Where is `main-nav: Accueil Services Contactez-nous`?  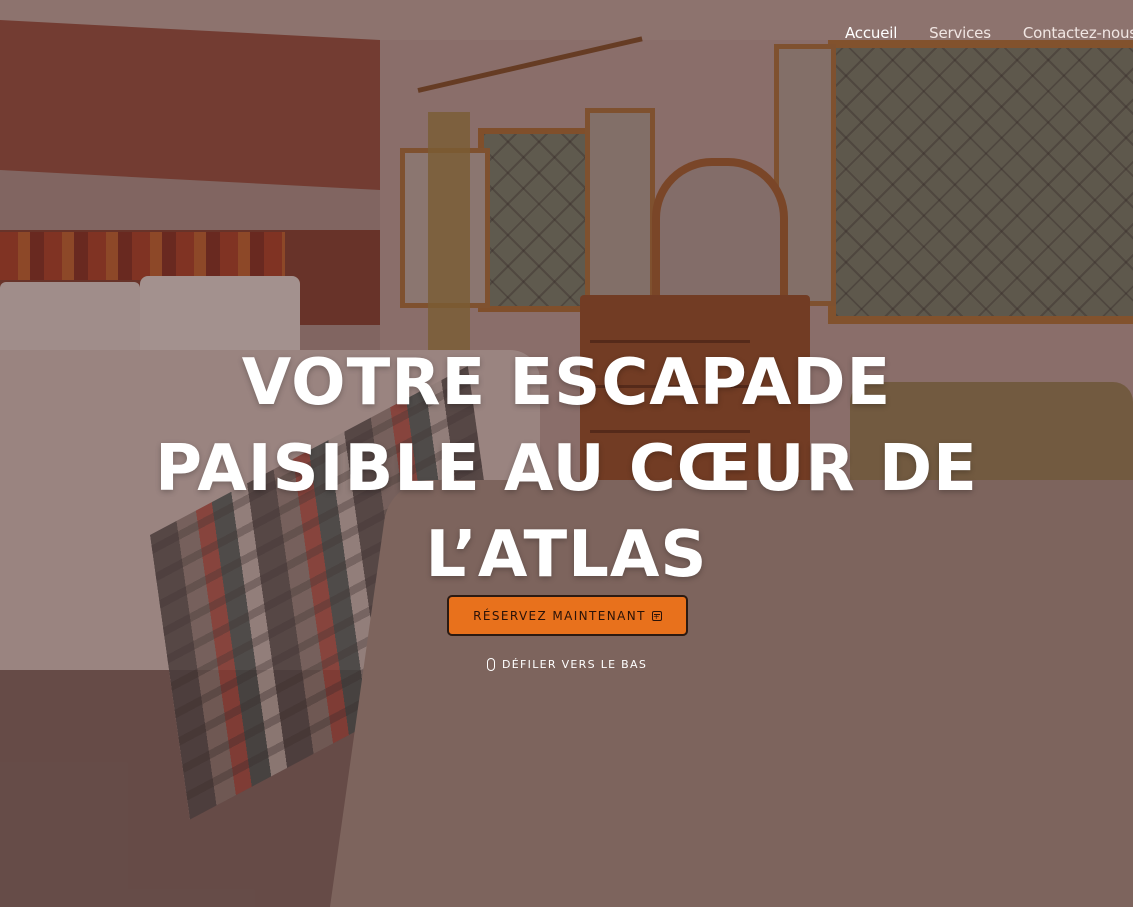 main-nav: Accueil Services Contactez-nous is located at coordinates (989, 33).